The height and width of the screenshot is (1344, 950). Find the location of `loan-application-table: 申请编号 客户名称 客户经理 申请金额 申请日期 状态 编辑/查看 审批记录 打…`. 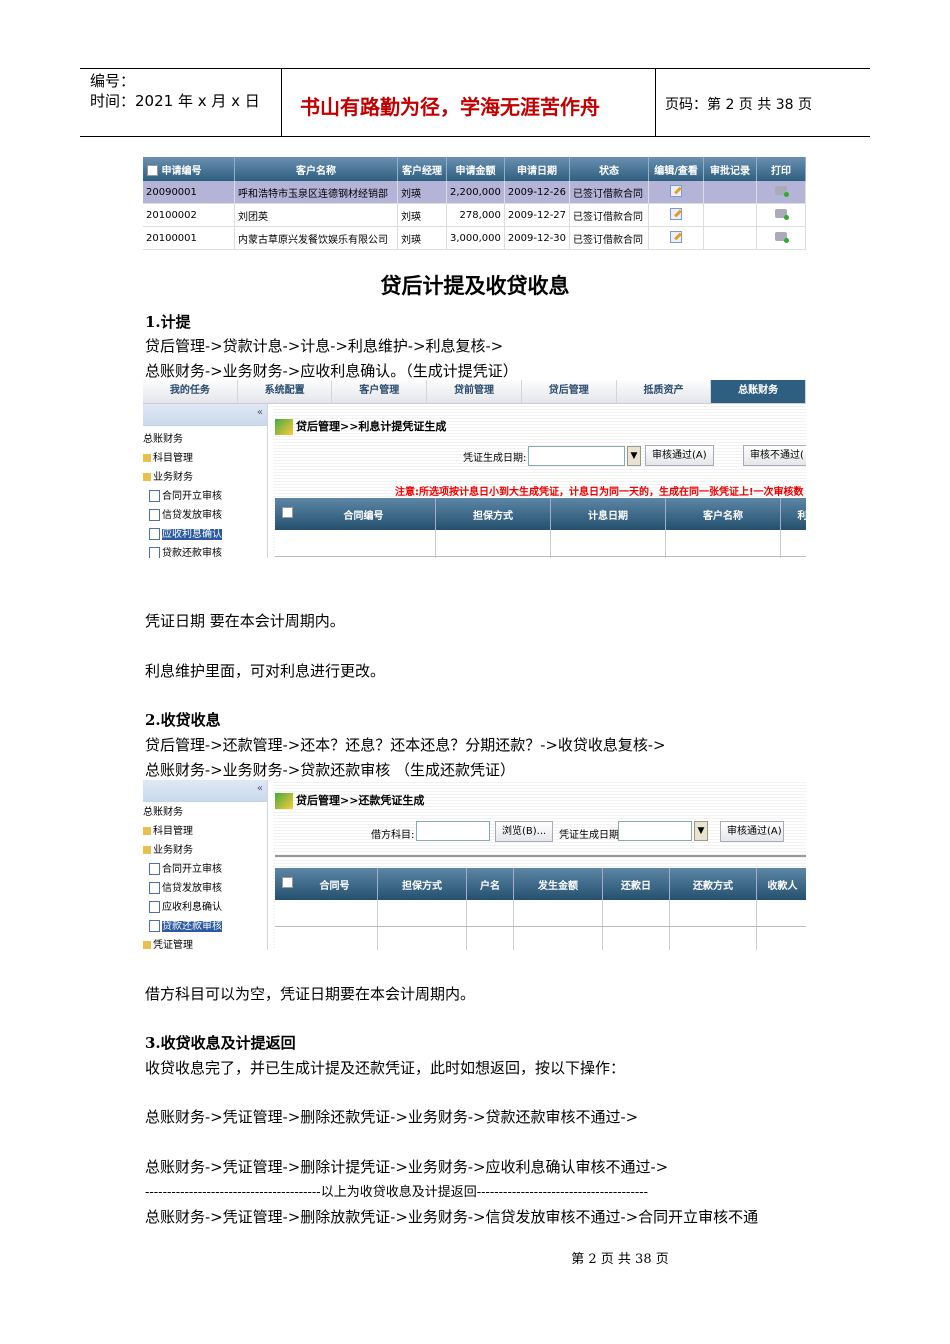

loan-application-table: 申请编号 客户名称 客户经理 申请金额 申请日期 状态 编辑/查看 审批记录 打… is located at coordinates (474, 203).